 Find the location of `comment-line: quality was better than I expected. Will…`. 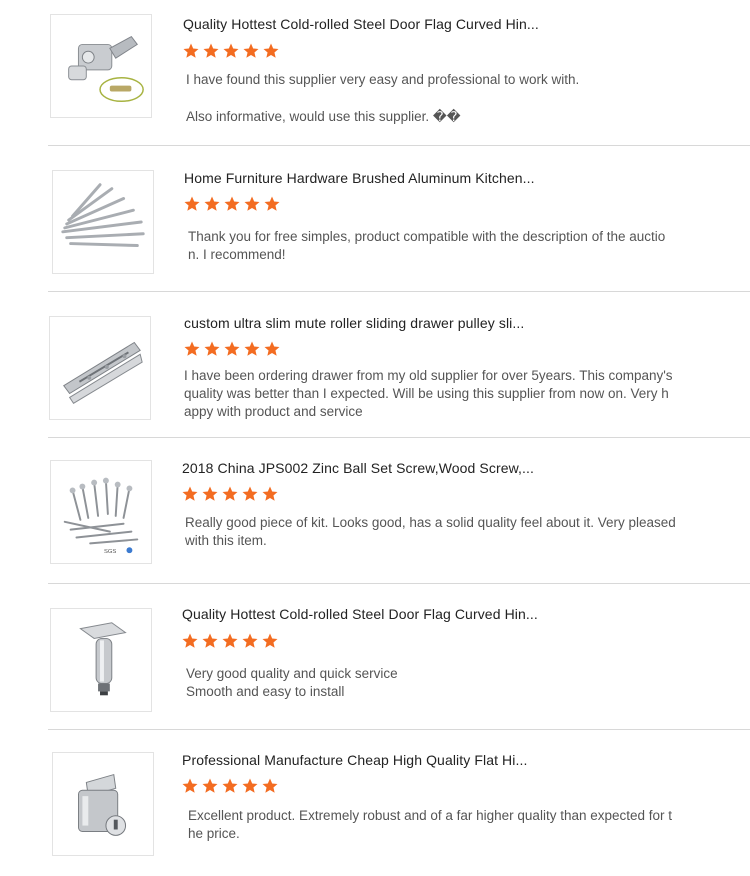

comment-line: quality was better than I expected. Will… is located at coordinates (426, 393).